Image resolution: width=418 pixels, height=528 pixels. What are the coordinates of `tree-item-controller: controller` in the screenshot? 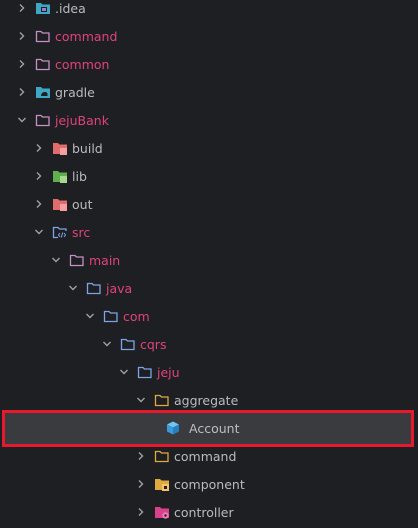 It's located at (209, 512).